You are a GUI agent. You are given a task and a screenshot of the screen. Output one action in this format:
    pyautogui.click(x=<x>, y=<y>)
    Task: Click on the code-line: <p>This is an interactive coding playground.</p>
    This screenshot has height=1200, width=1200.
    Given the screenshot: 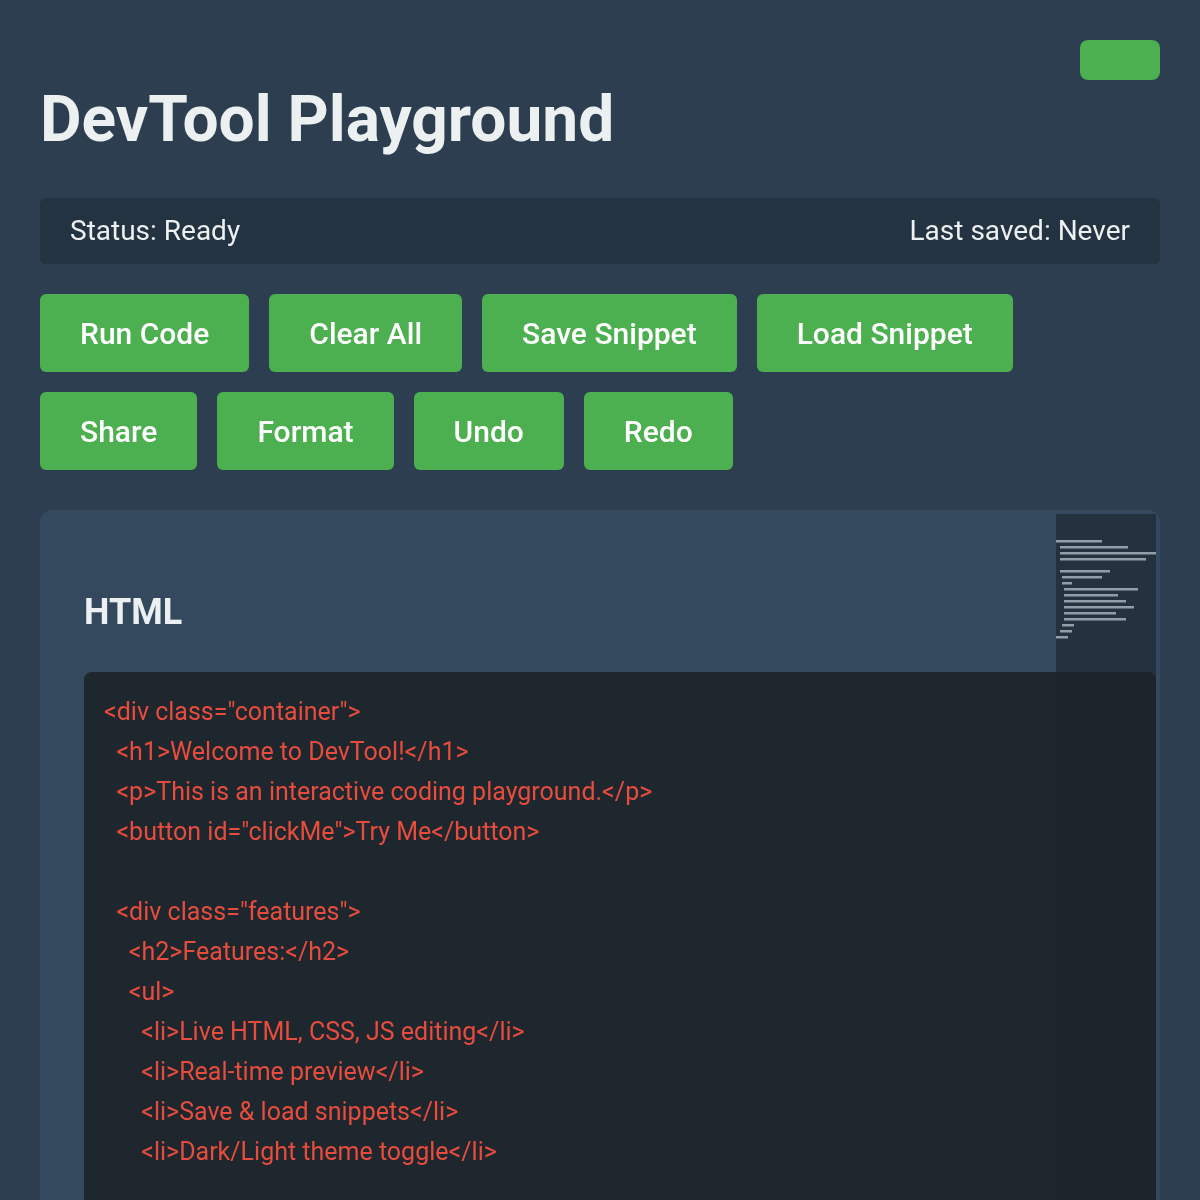 What is the action you would take?
    pyautogui.click(x=384, y=792)
    